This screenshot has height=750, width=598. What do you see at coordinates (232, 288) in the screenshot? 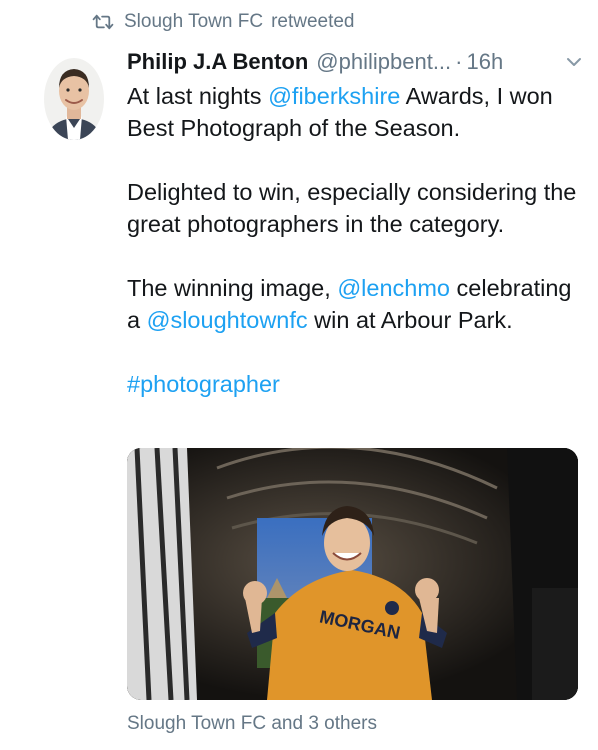
I see `text-segment: The winning image,` at bounding box center [232, 288].